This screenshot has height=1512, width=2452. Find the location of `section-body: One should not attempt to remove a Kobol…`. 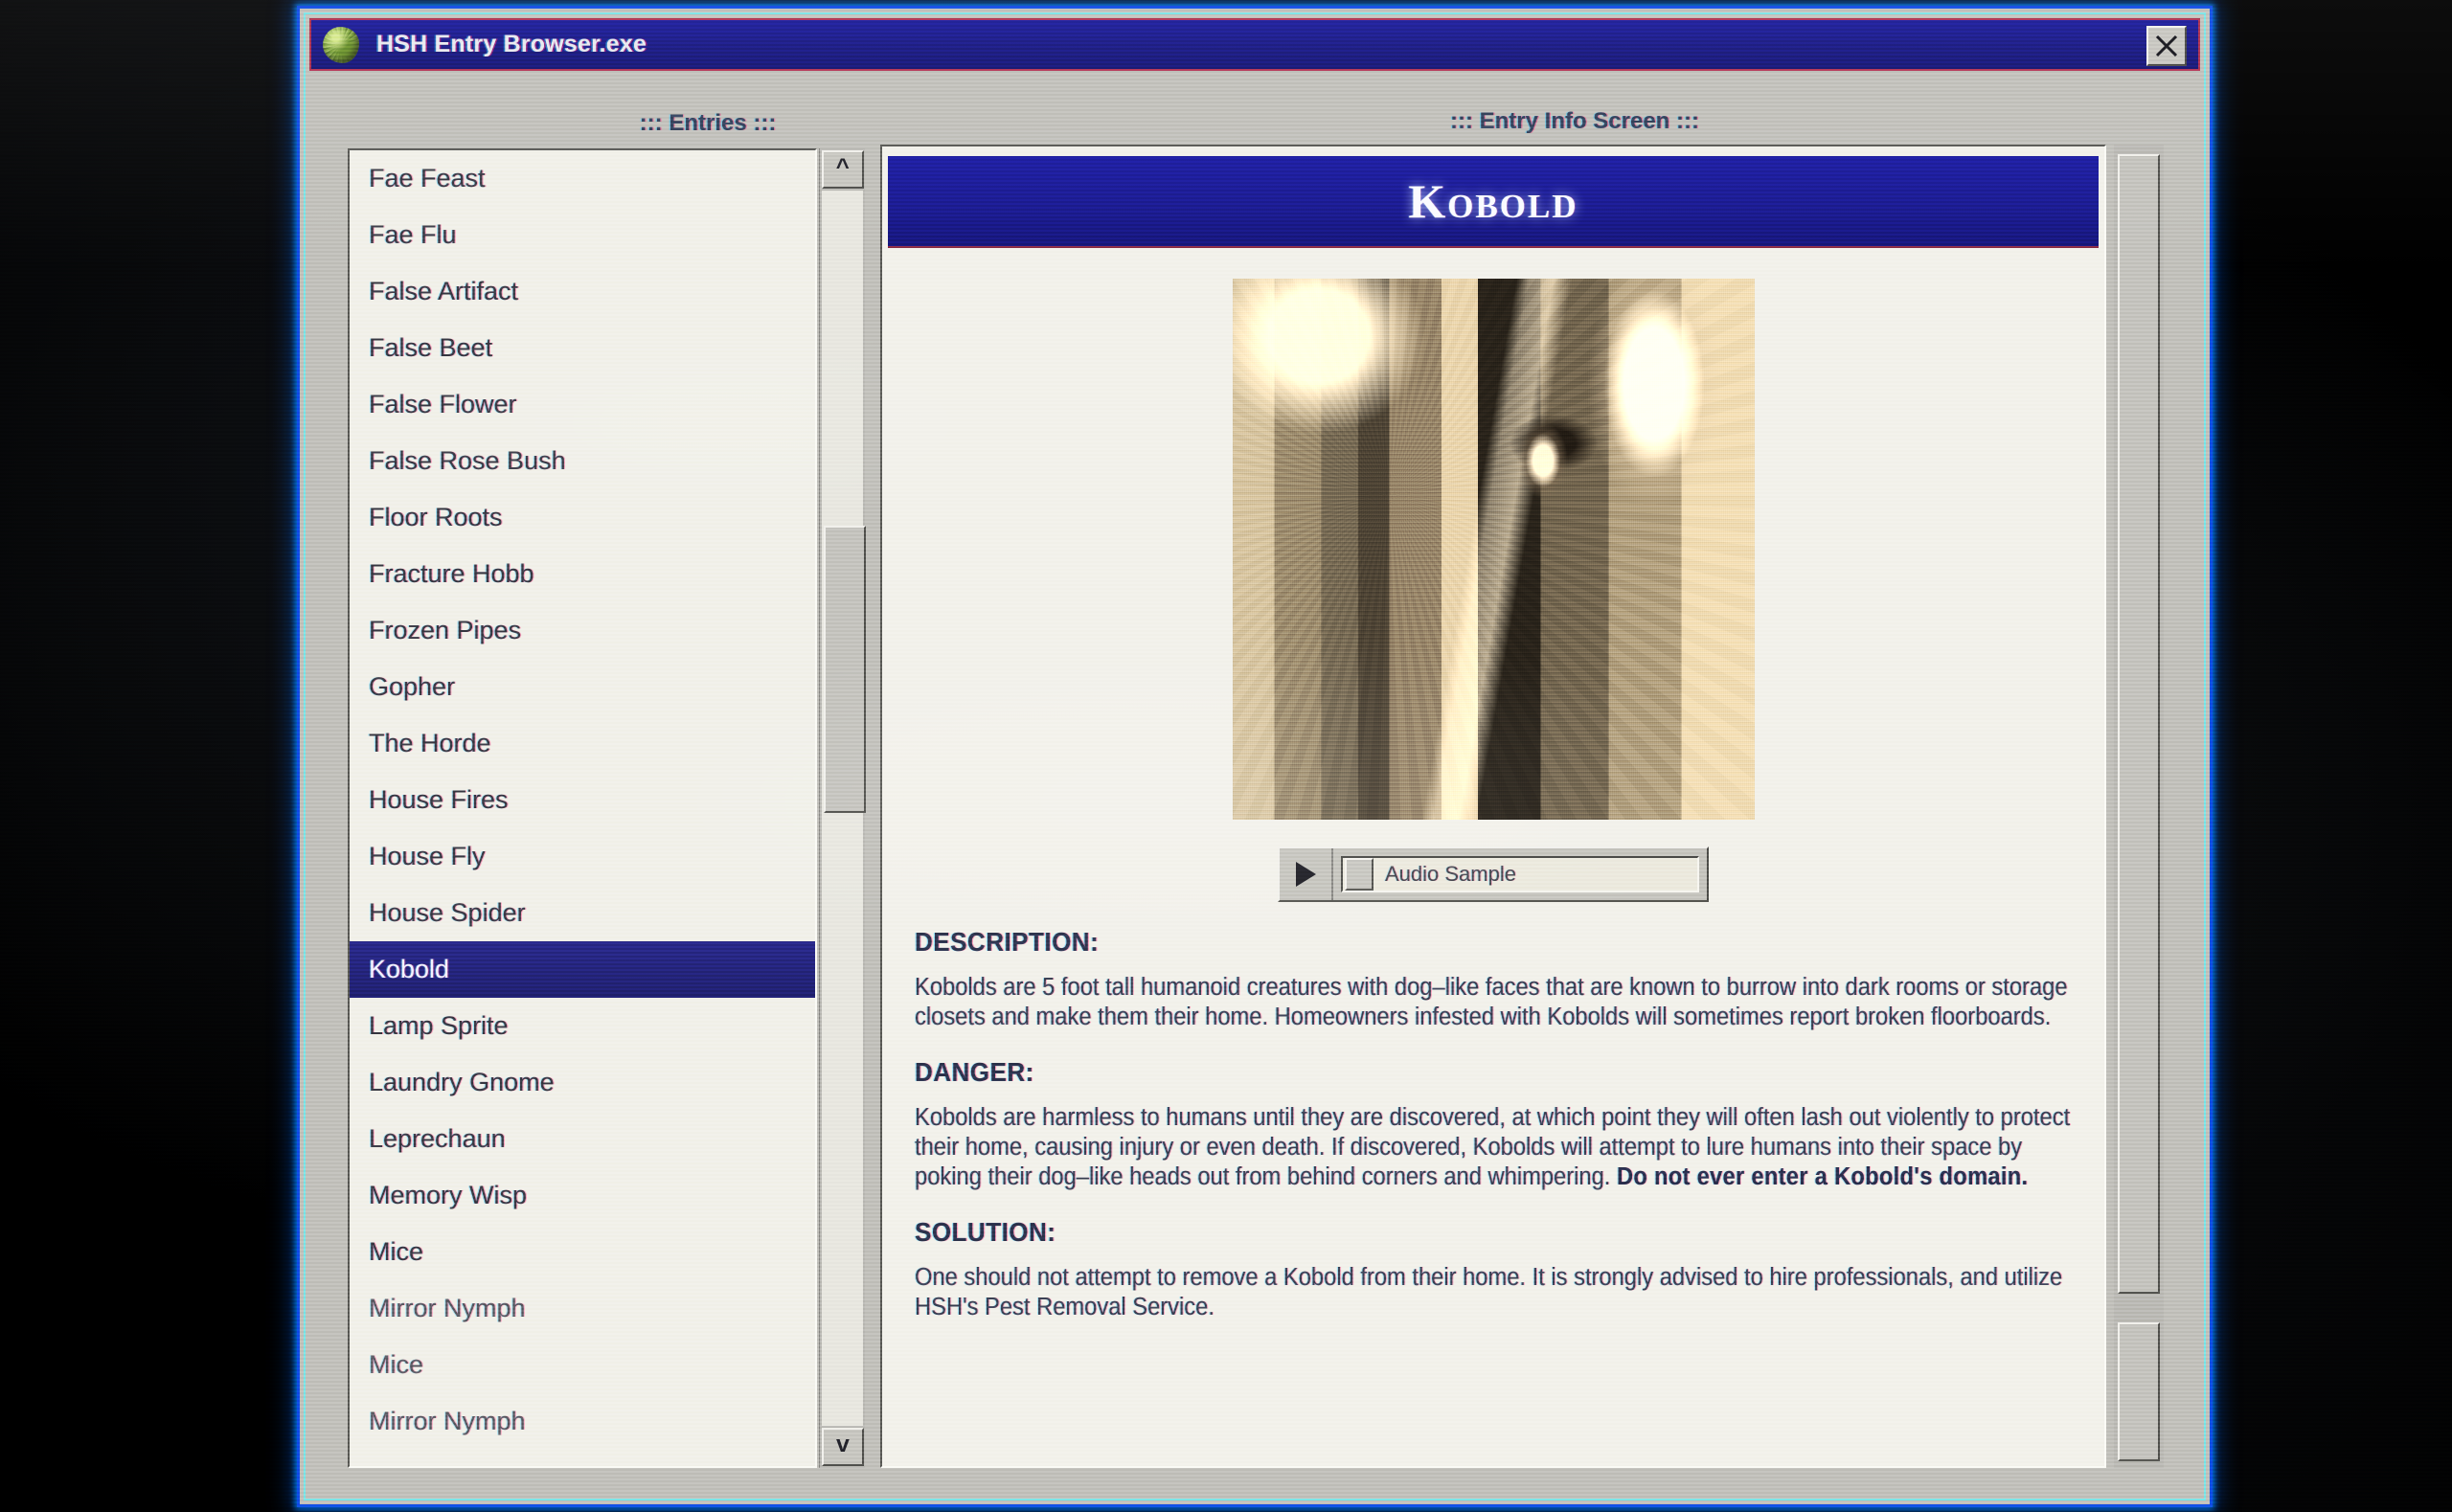

section-body: One should not attempt to remove a Kobol… is located at coordinates (1489, 1292).